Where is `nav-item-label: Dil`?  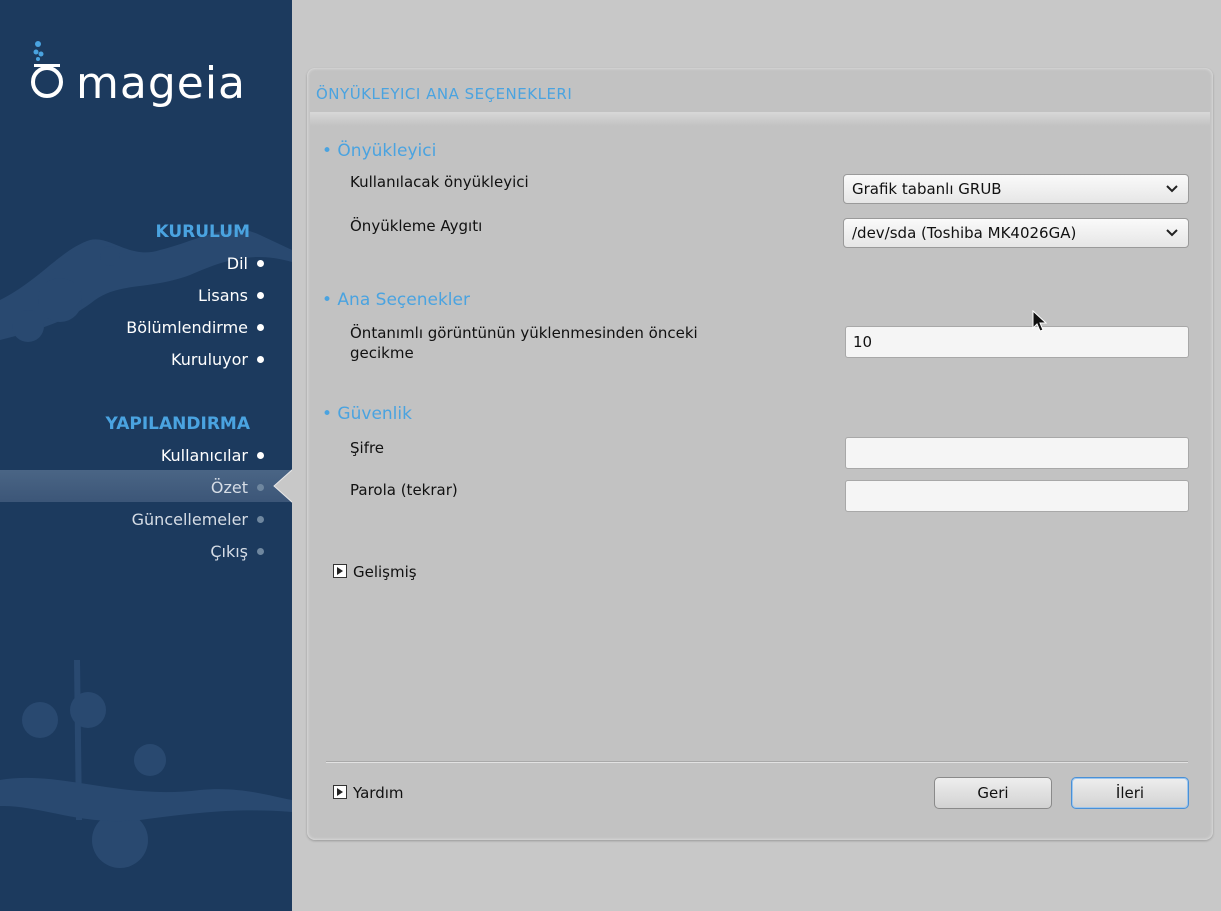
nav-item-label: Dil is located at coordinates (237, 263).